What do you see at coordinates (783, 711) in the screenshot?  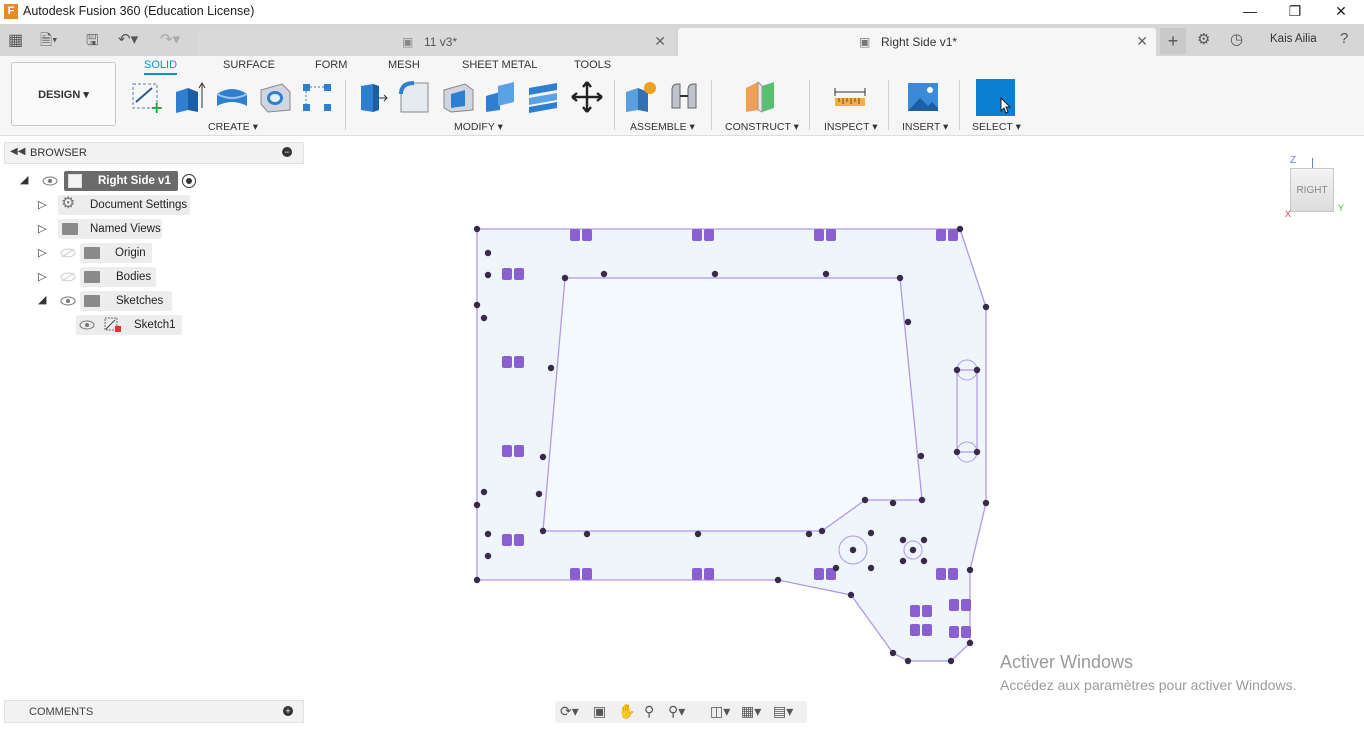 I see `viewports-icon: ▤▾` at bounding box center [783, 711].